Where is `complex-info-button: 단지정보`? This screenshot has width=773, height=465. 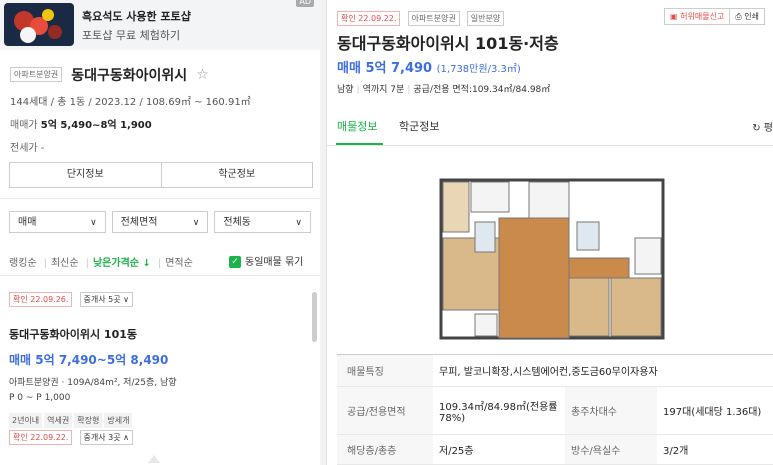
complex-info-button: 단지정보 is located at coordinates (85, 175).